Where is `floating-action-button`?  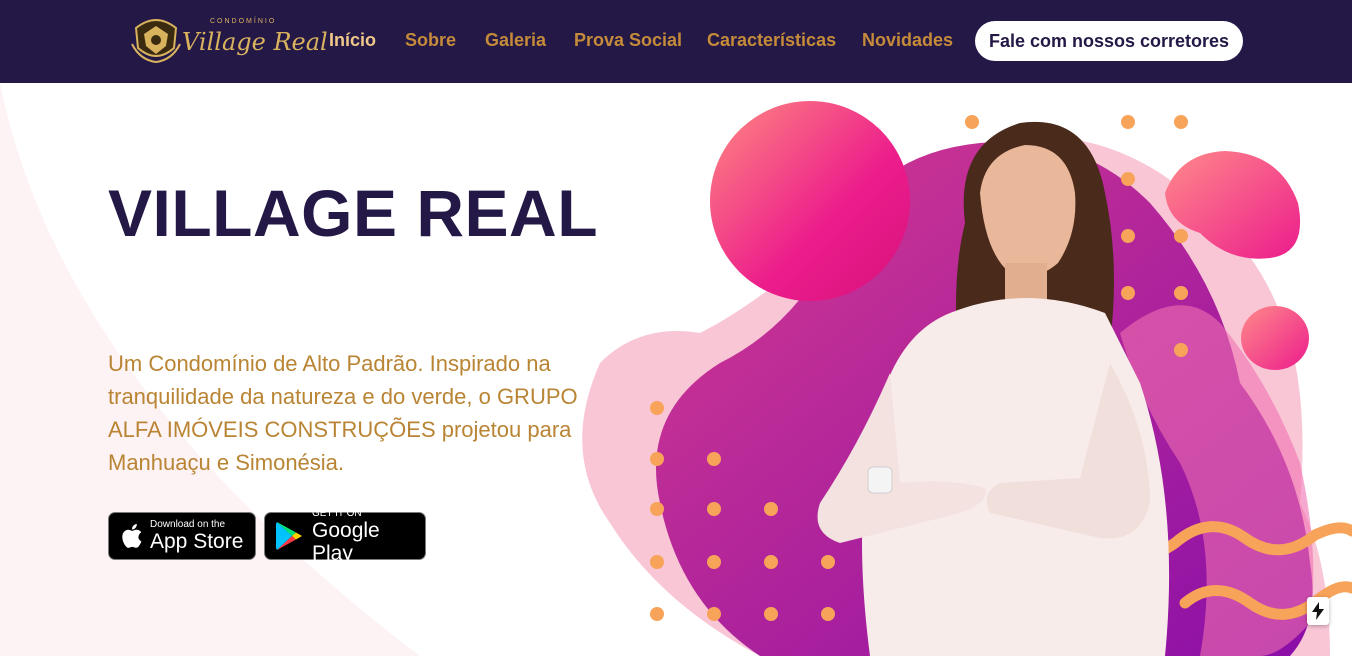 floating-action-button is located at coordinates (1318, 611).